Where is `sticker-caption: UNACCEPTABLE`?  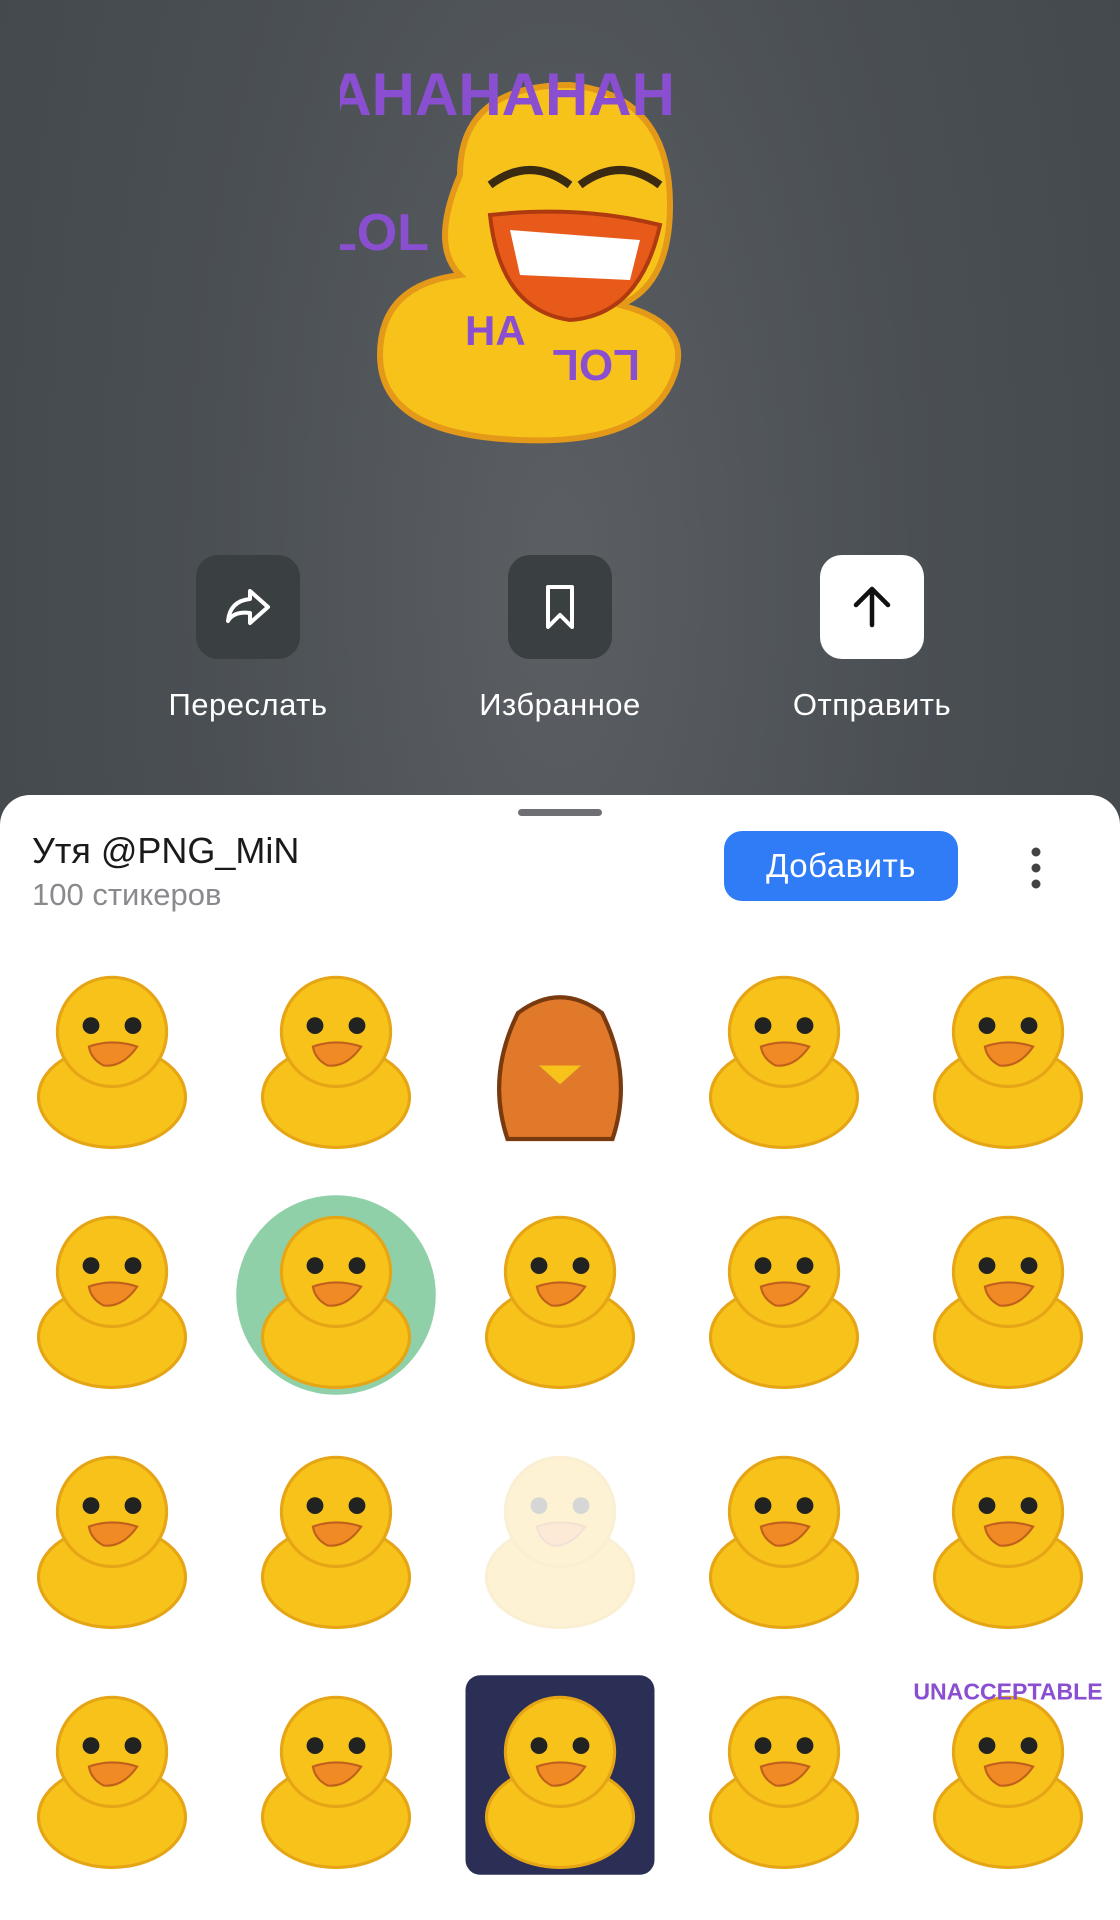
sticker-caption: UNACCEPTABLE is located at coordinates (1007, 1691).